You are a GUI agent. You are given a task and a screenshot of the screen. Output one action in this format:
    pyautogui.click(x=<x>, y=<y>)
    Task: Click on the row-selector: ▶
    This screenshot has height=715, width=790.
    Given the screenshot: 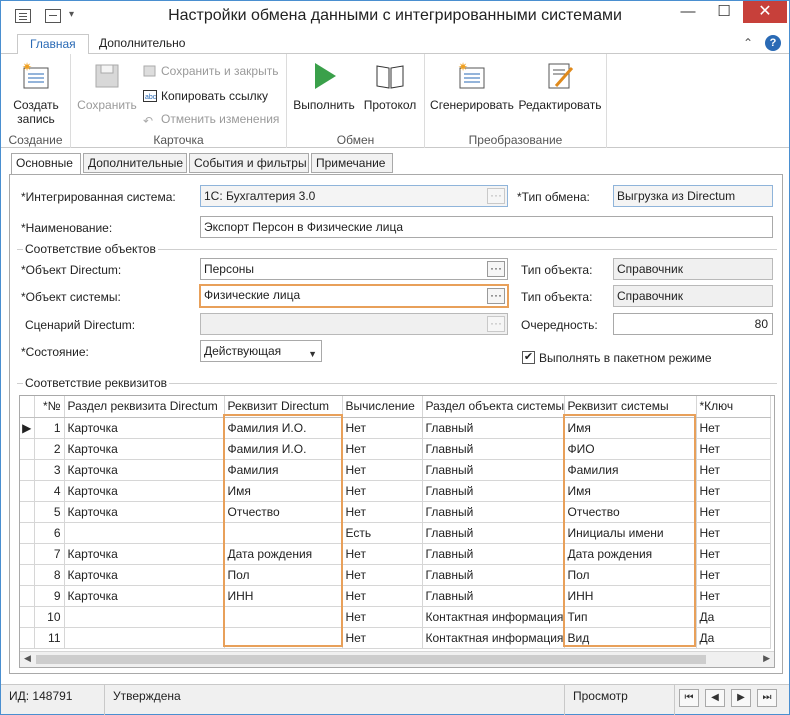 What is the action you would take?
    pyautogui.click(x=27, y=428)
    